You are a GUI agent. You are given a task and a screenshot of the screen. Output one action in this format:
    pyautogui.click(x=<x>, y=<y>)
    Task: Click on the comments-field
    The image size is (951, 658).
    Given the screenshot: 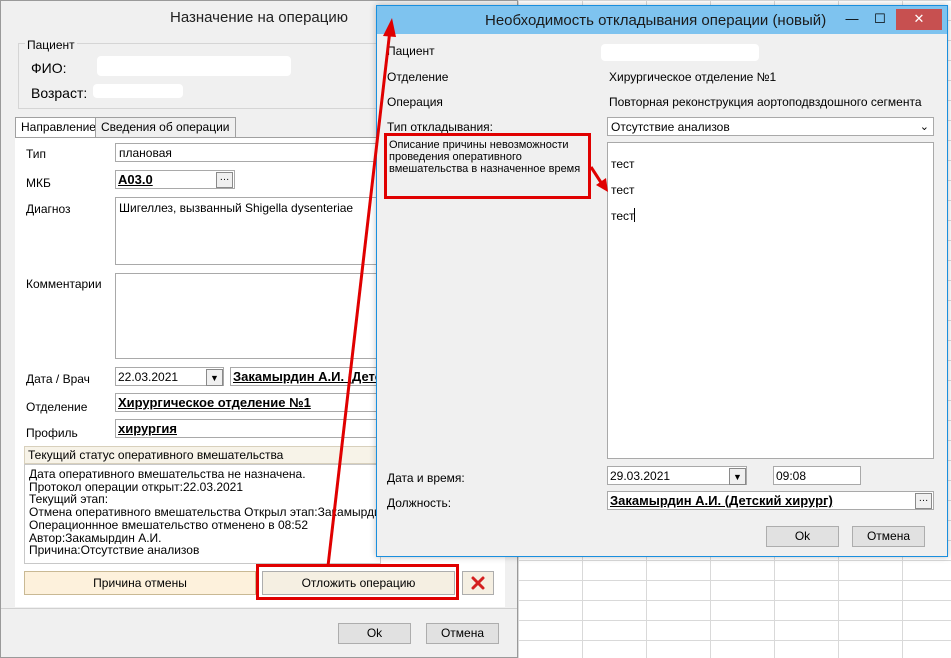 What is the action you would take?
    pyautogui.click(x=248, y=316)
    